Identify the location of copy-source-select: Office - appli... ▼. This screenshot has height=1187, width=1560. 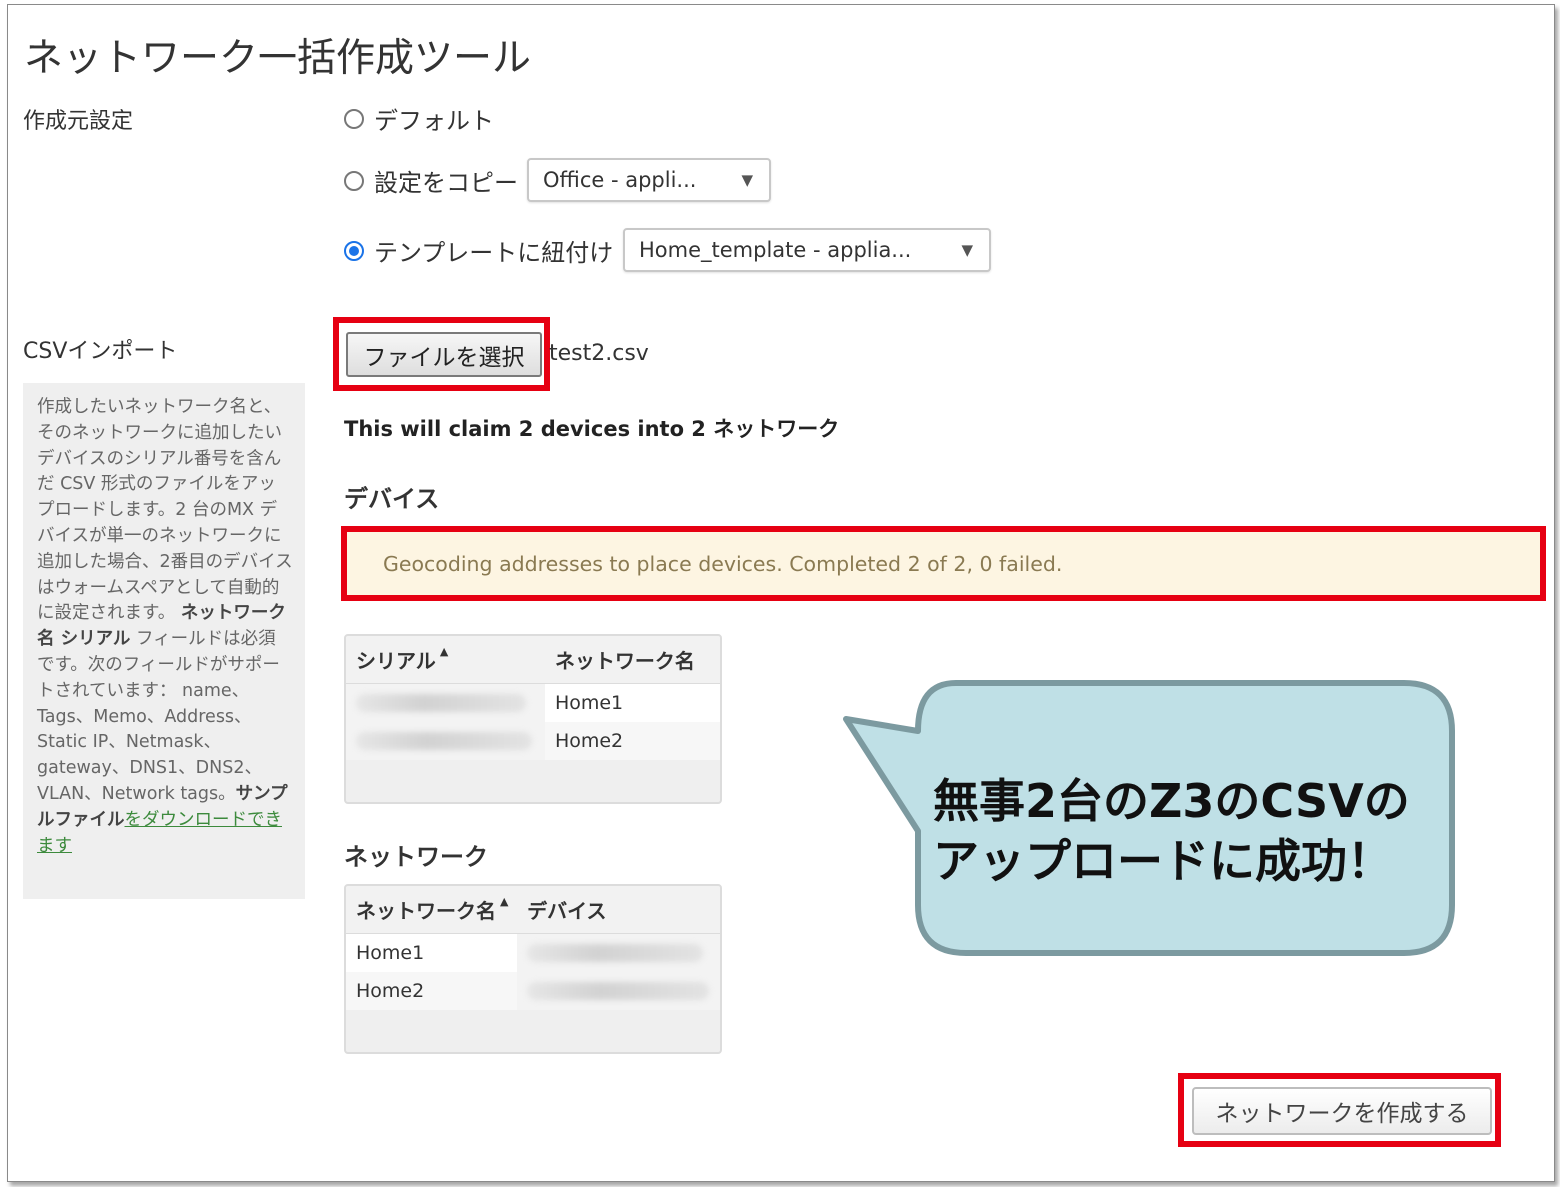
(649, 180).